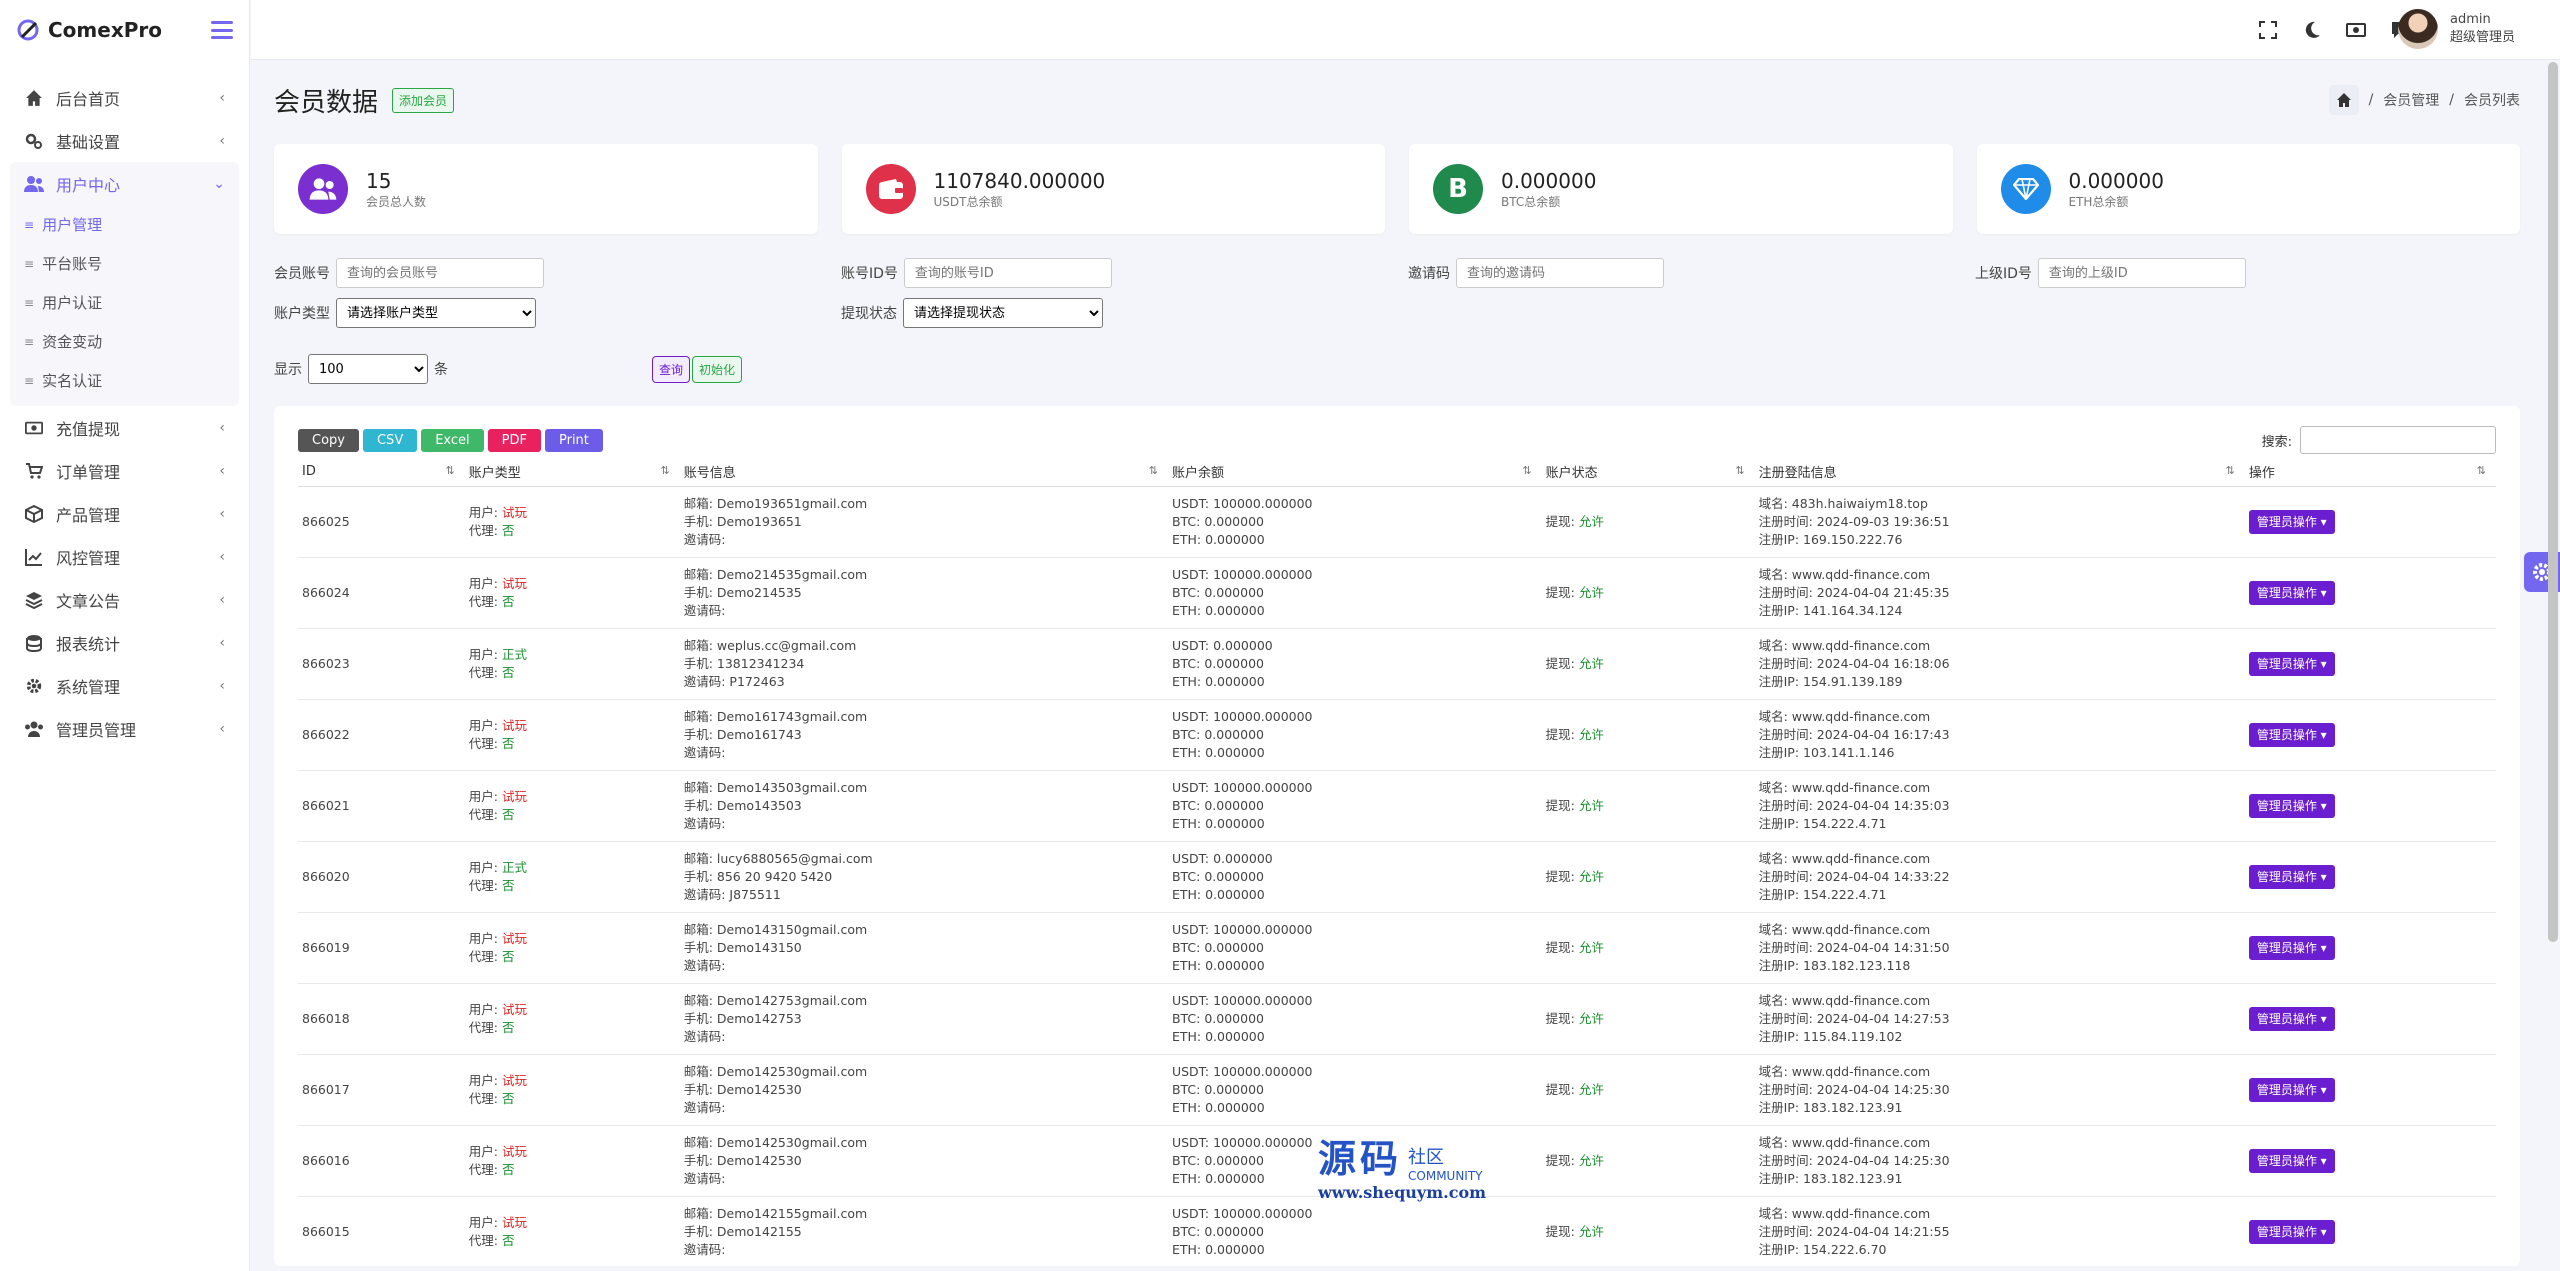 This screenshot has width=2560, height=1271. What do you see at coordinates (124, 513) in the screenshot?
I see `sidebar-item-after-2: 产品管理 ‹` at bounding box center [124, 513].